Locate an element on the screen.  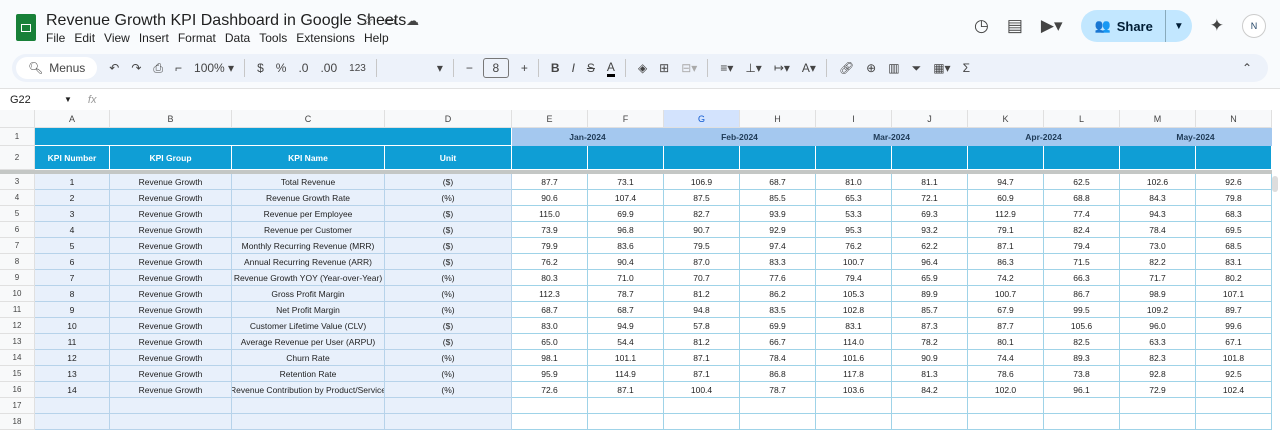
kpi-num-cell: 4 is located at coordinates (72, 230).